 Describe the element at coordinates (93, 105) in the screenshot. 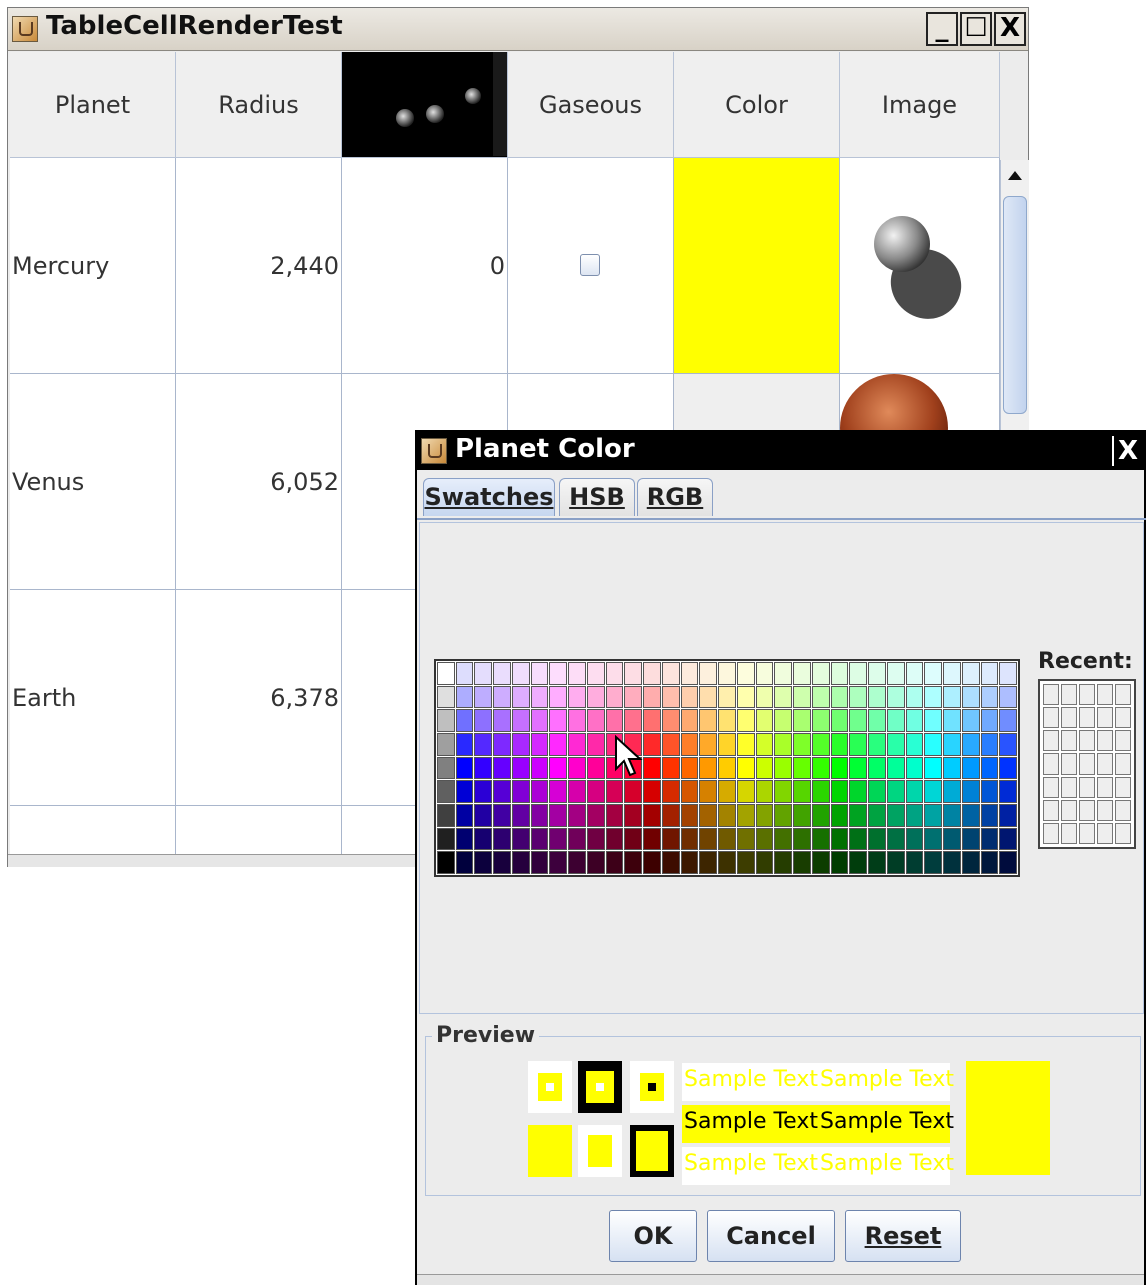

I see `column-header-planet: Planet` at that location.